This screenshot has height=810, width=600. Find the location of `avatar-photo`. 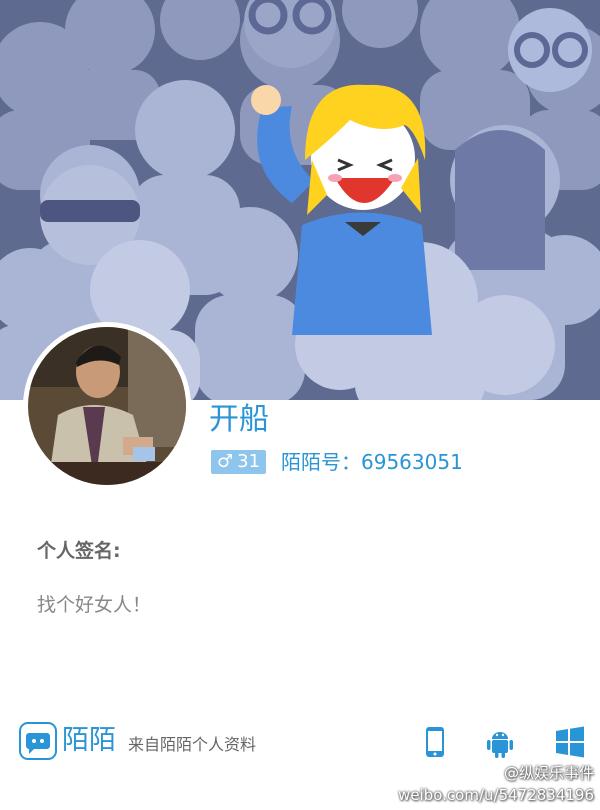

avatar-photo is located at coordinates (107, 406).